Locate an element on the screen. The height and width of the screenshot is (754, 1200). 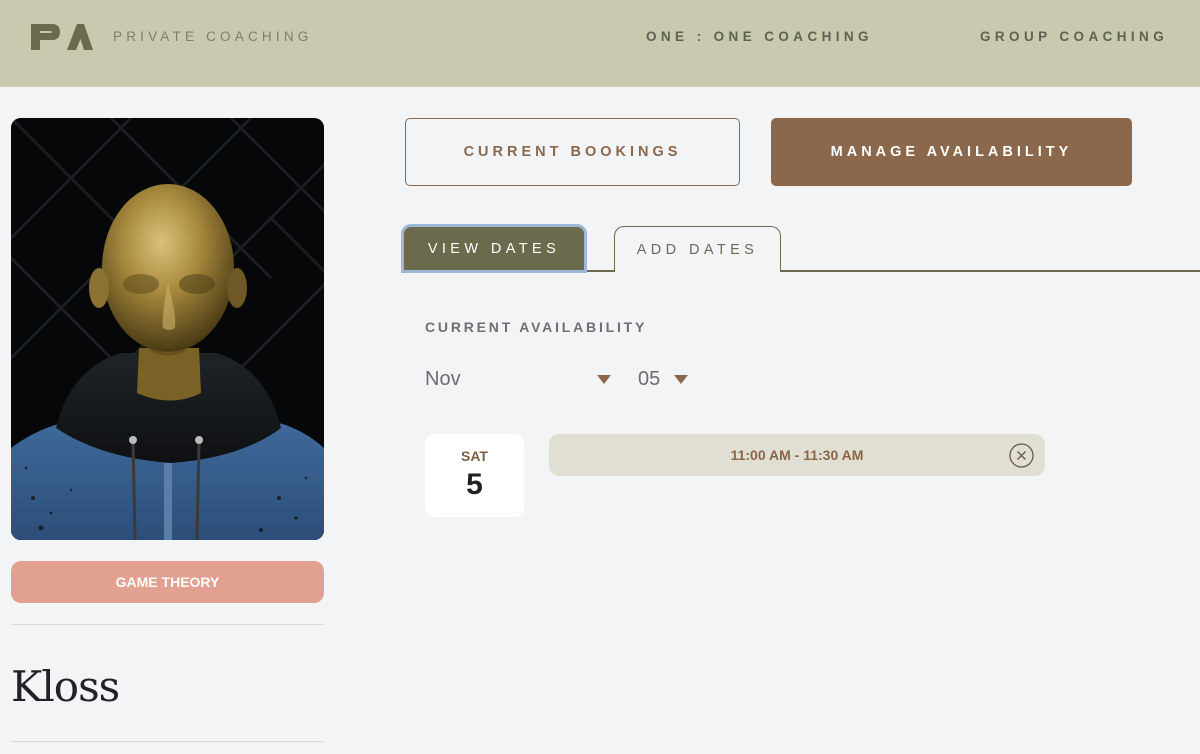
current-bookings-button: CURRENT BOOKINGS is located at coordinates (572, 152).